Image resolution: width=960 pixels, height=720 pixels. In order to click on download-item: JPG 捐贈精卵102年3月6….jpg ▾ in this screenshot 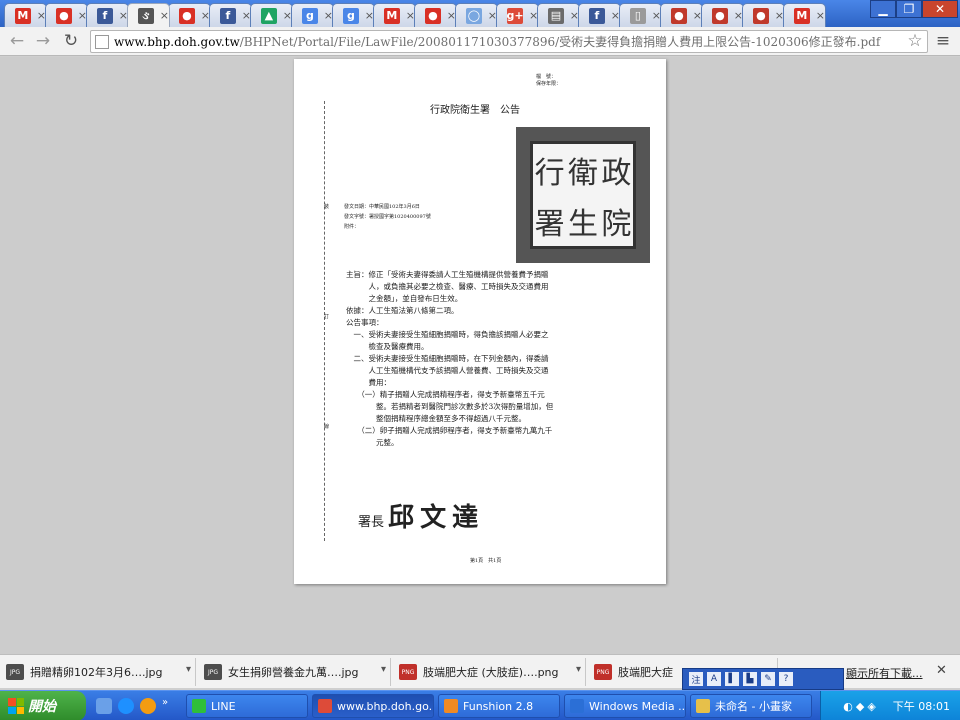, I will do `click(98, 672)`.